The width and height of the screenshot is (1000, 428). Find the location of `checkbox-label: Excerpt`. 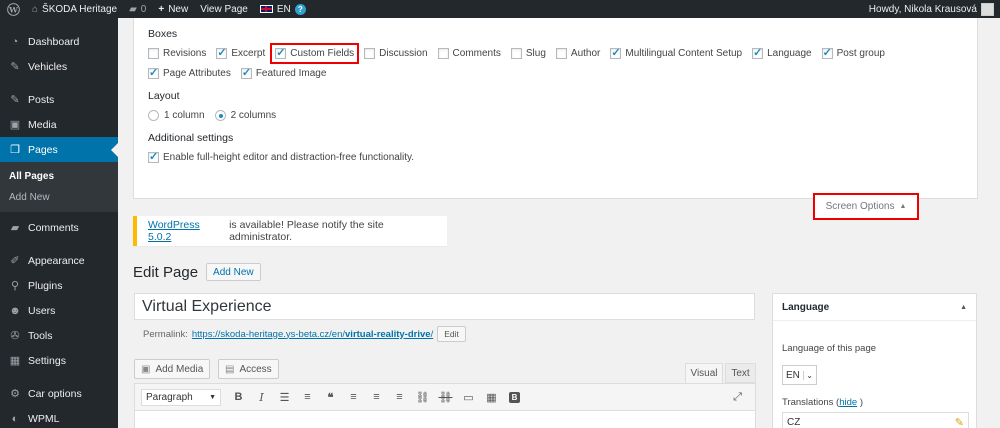

checkbox-label: Excerpt is located at coordinates (248, 53).